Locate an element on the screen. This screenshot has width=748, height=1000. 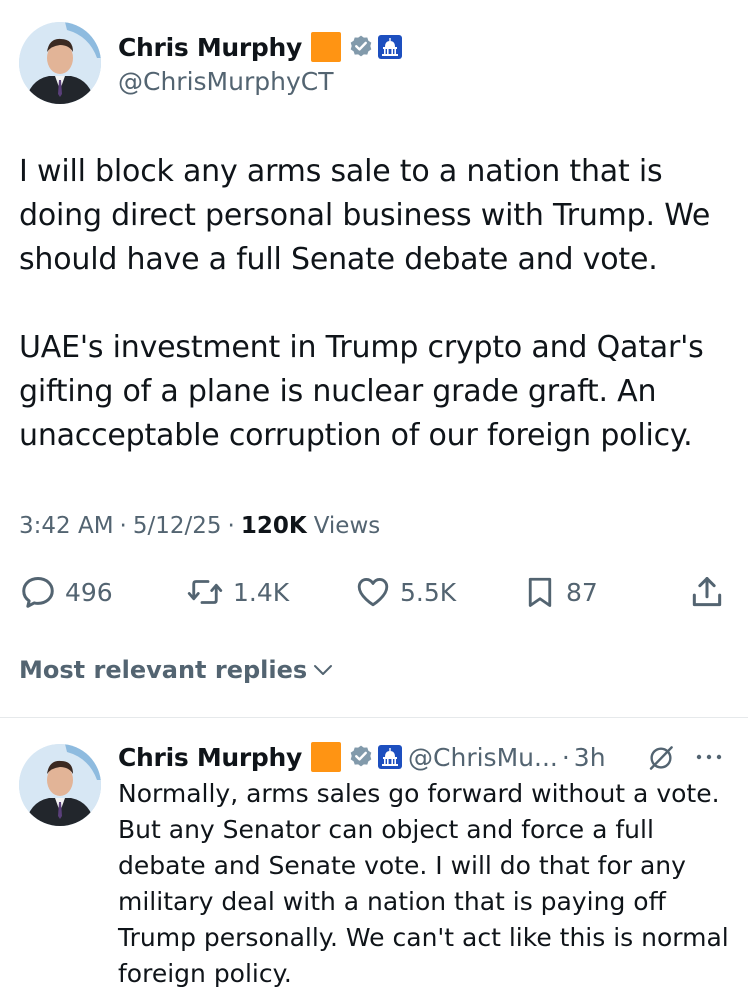
like-count: 5.5K is located at coordinates (428, 592).